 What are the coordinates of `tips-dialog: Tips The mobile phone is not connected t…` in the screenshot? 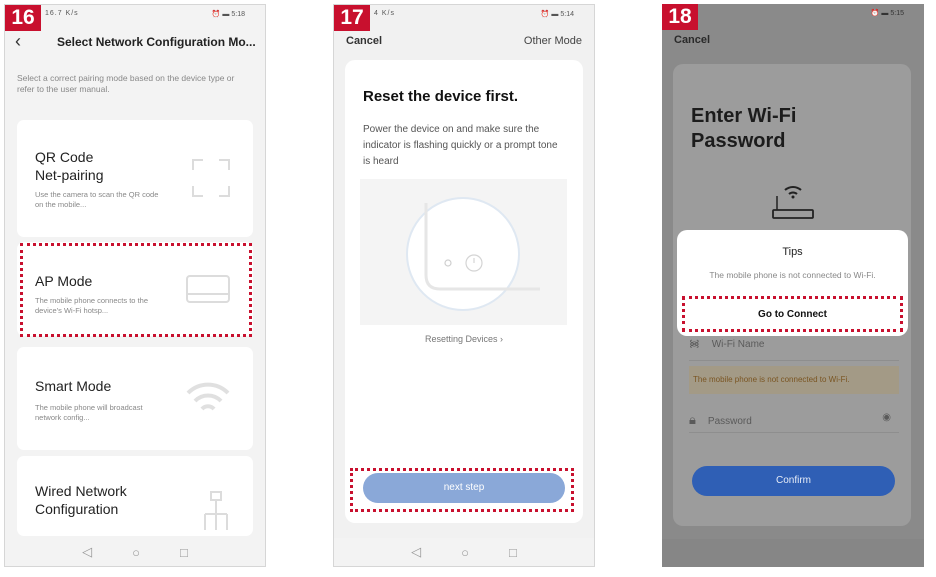 It's located at (792, 283).